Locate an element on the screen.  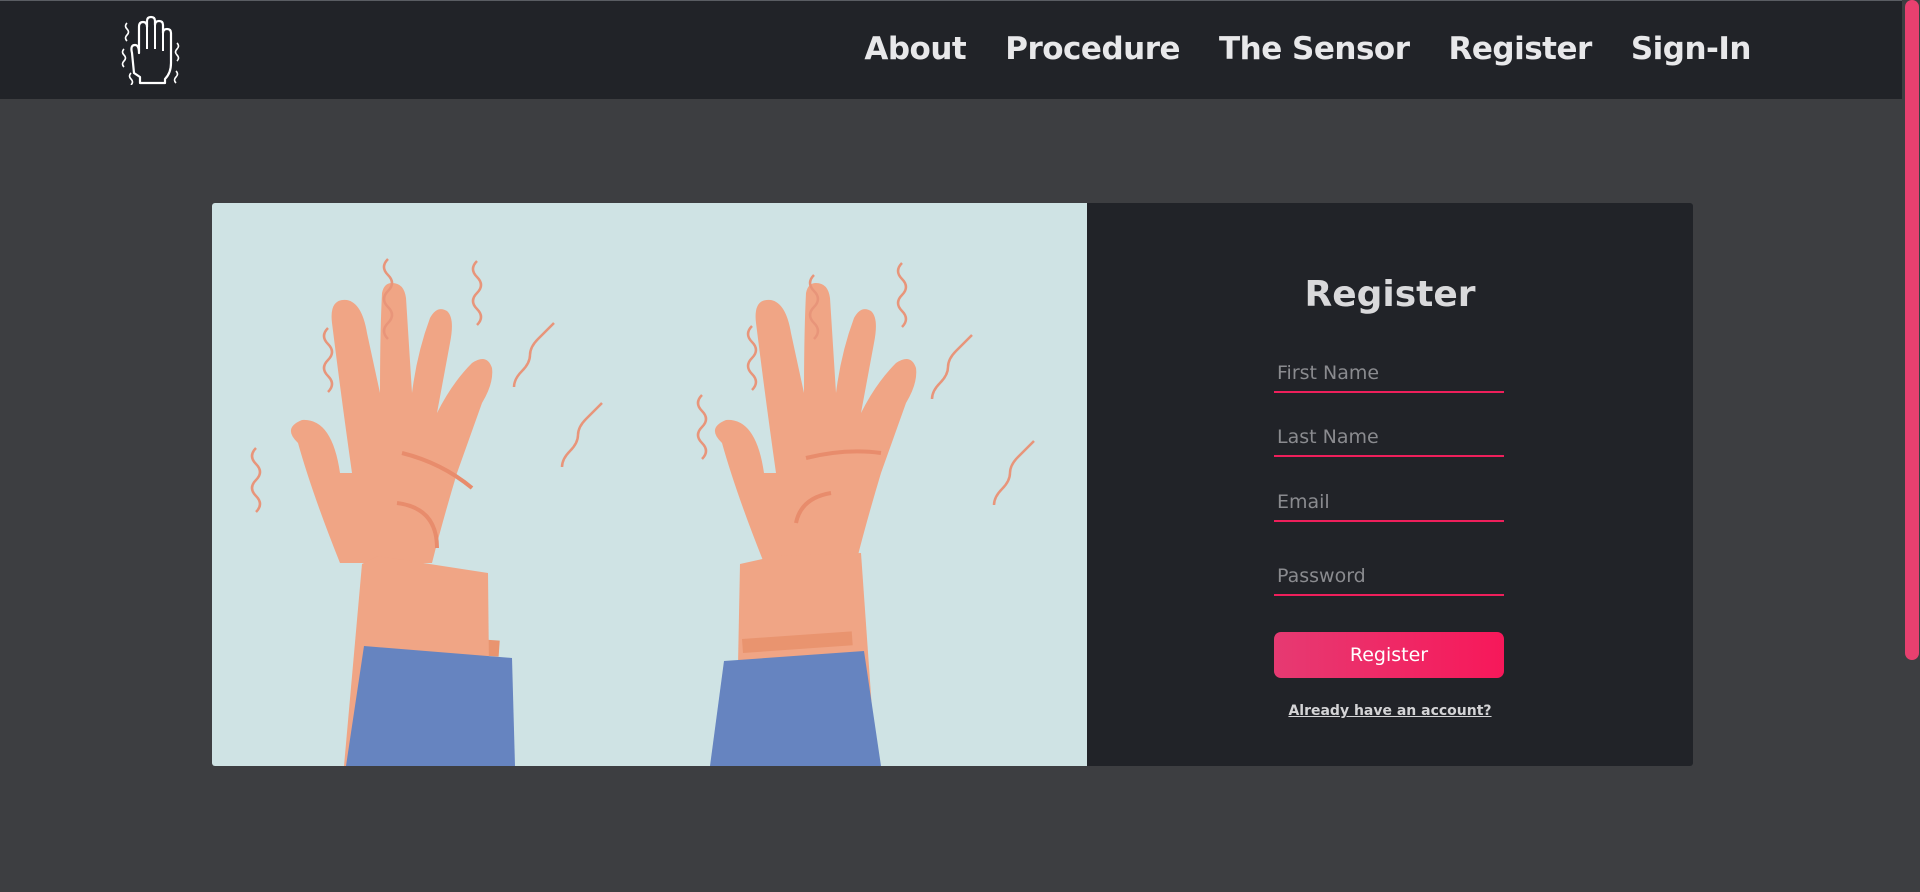
last-name-input is located at coordinates (1389, 438).